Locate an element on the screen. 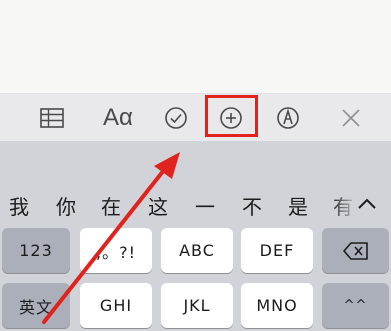  chevron-up-icon is located at coordinates (367, 204).